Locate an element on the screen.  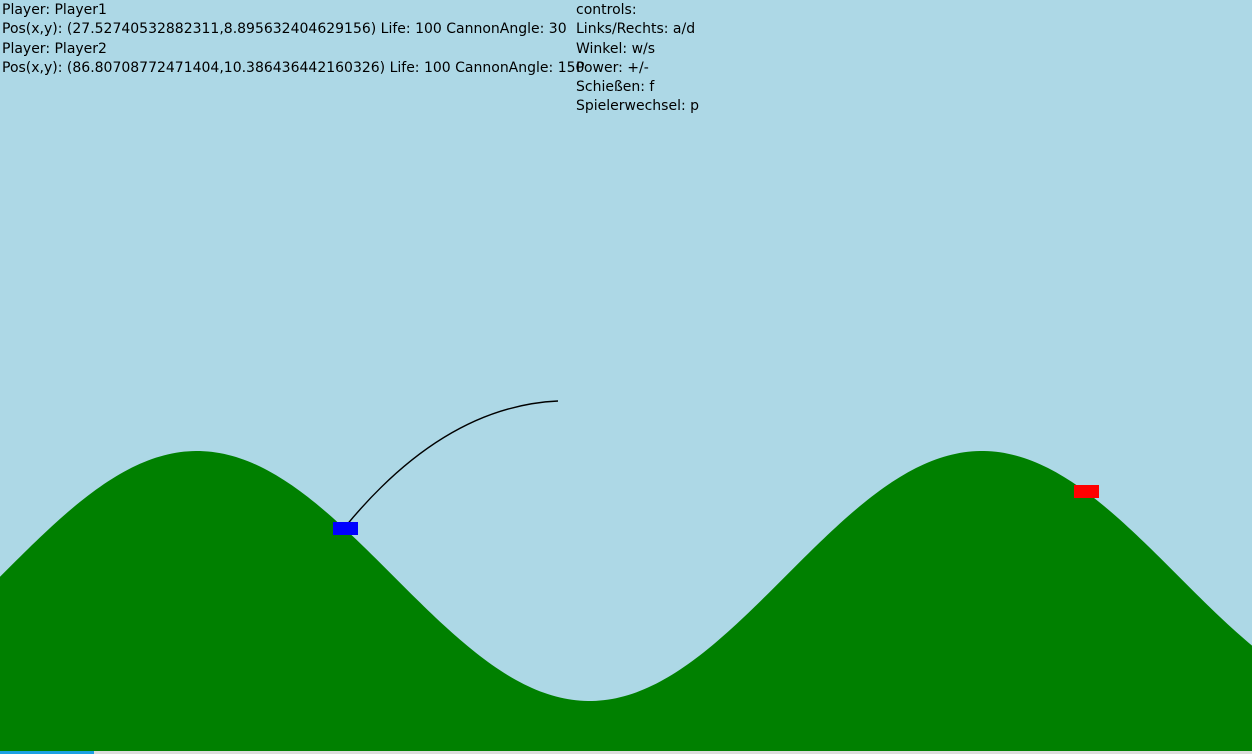
controls-switch: Spielerwechsel: p is located at coordinates (638, 106).